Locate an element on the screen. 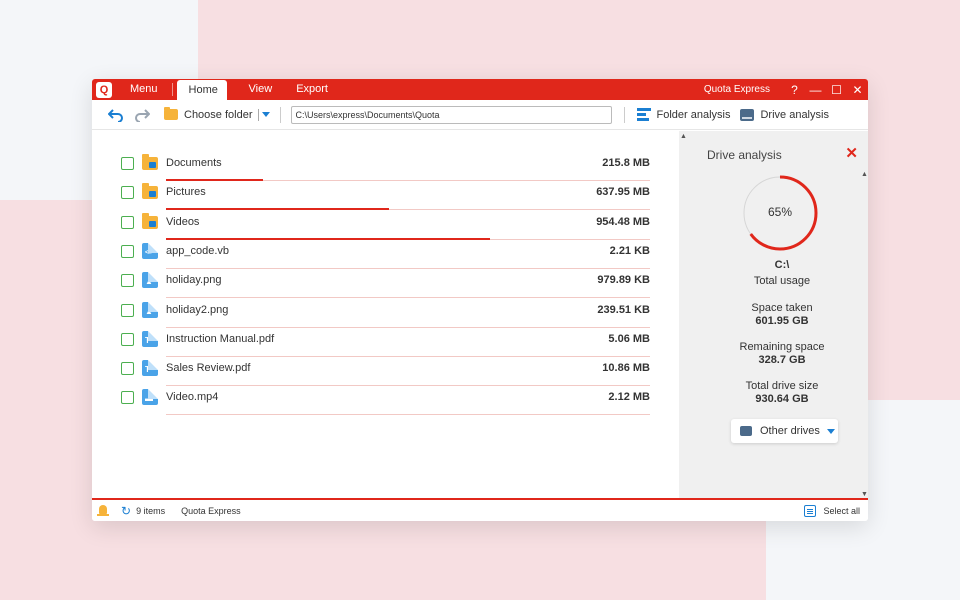 The image size is (960, 600). document-file-icon: T is located at coordinates (150, 368).